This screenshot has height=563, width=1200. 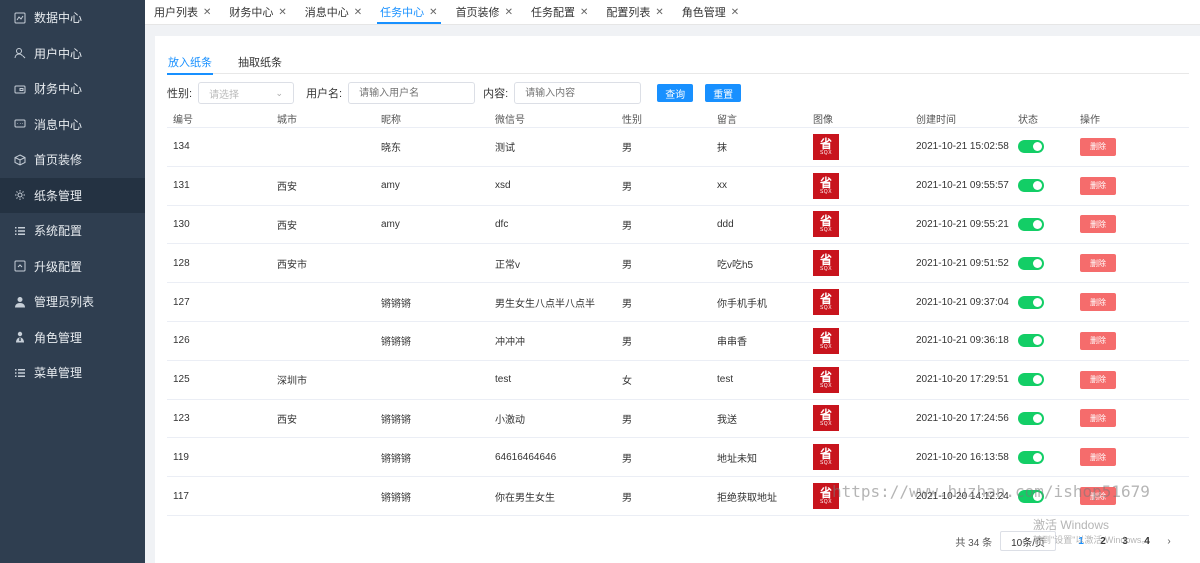 I want to click on sidebar-item-2: 财务中心, so click(x=72, y=89).